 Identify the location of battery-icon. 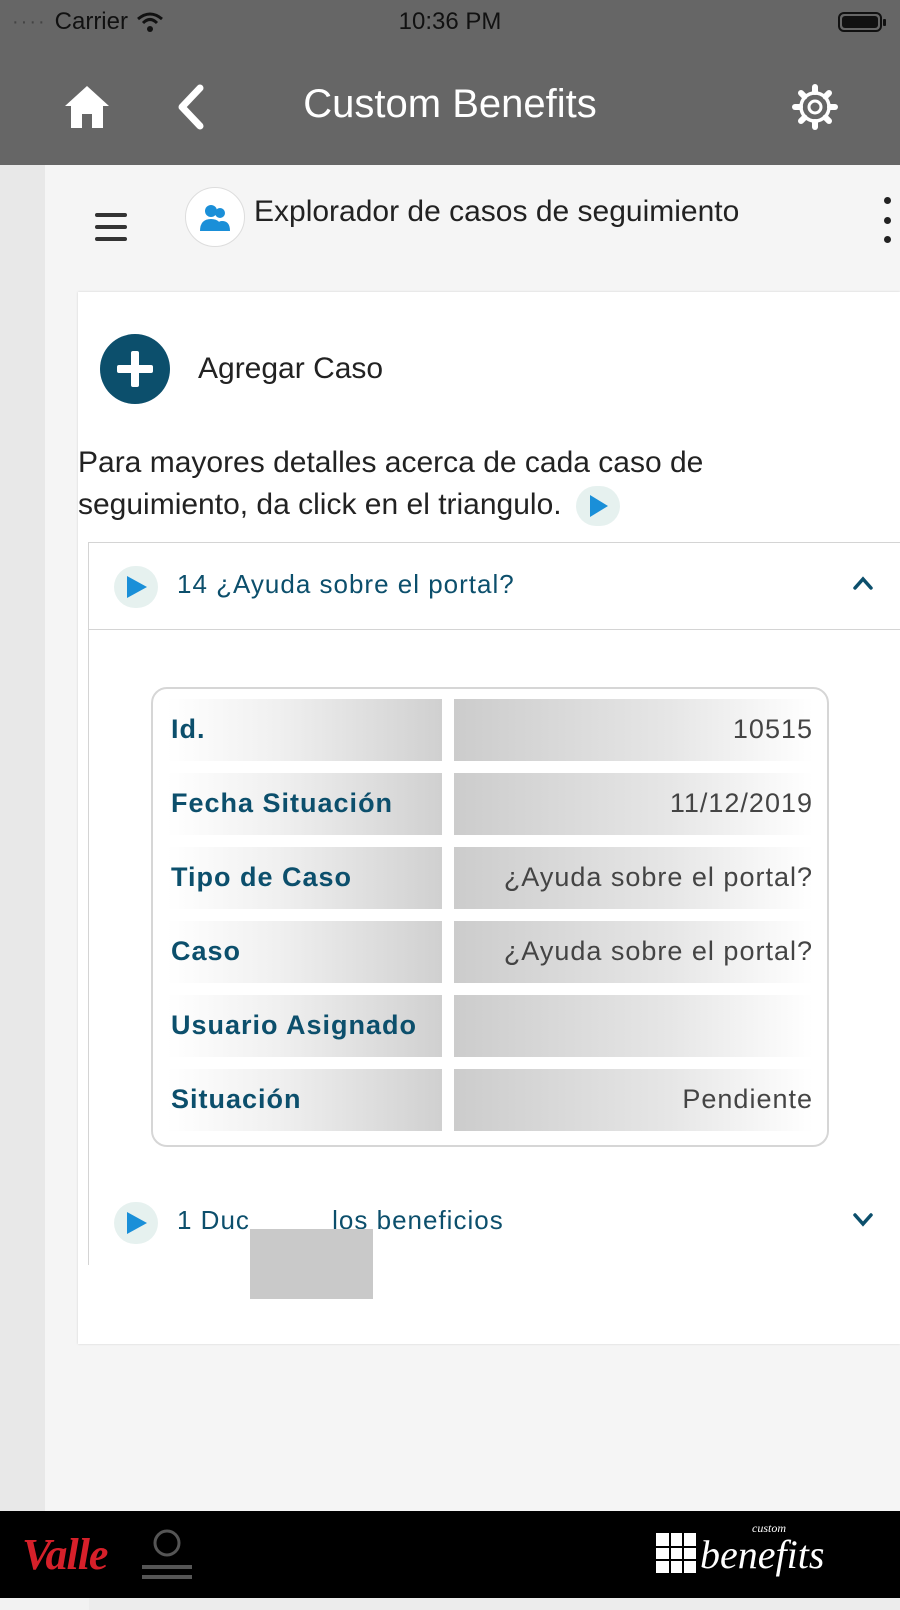
(862, 22).